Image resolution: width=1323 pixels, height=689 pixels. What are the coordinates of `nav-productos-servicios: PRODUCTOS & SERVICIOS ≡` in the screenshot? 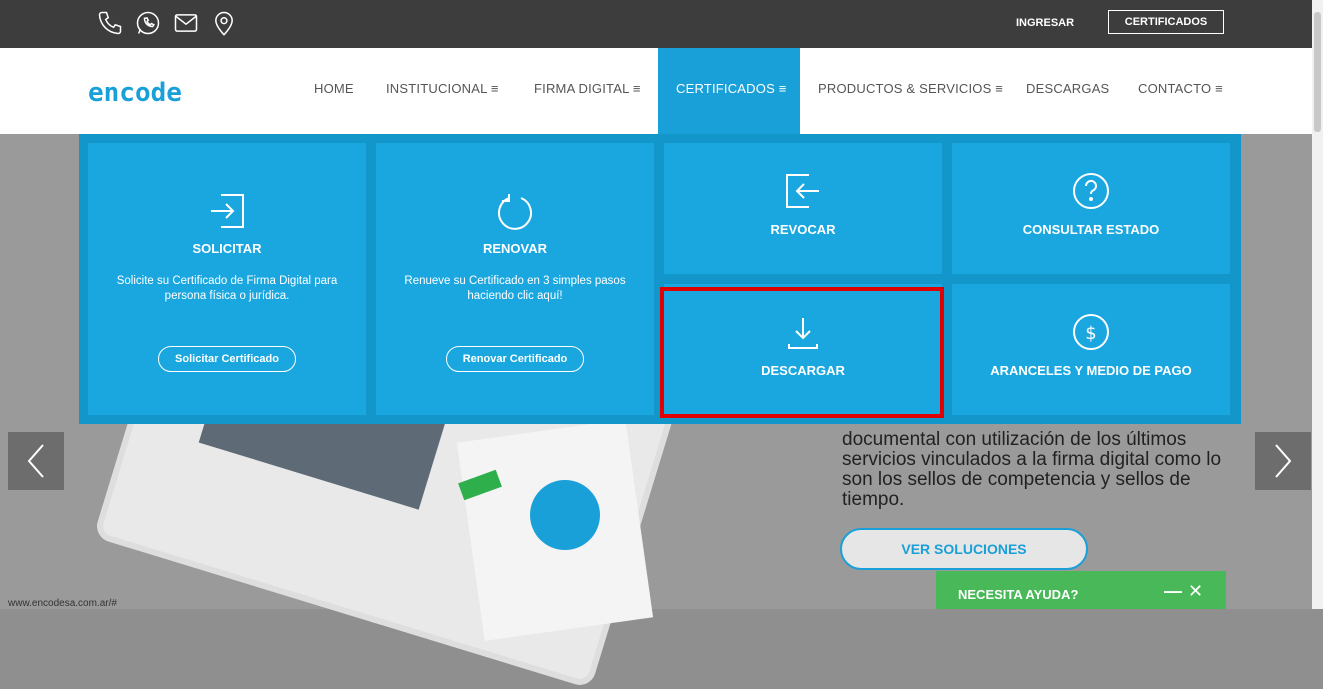 It's located at (910, 91).